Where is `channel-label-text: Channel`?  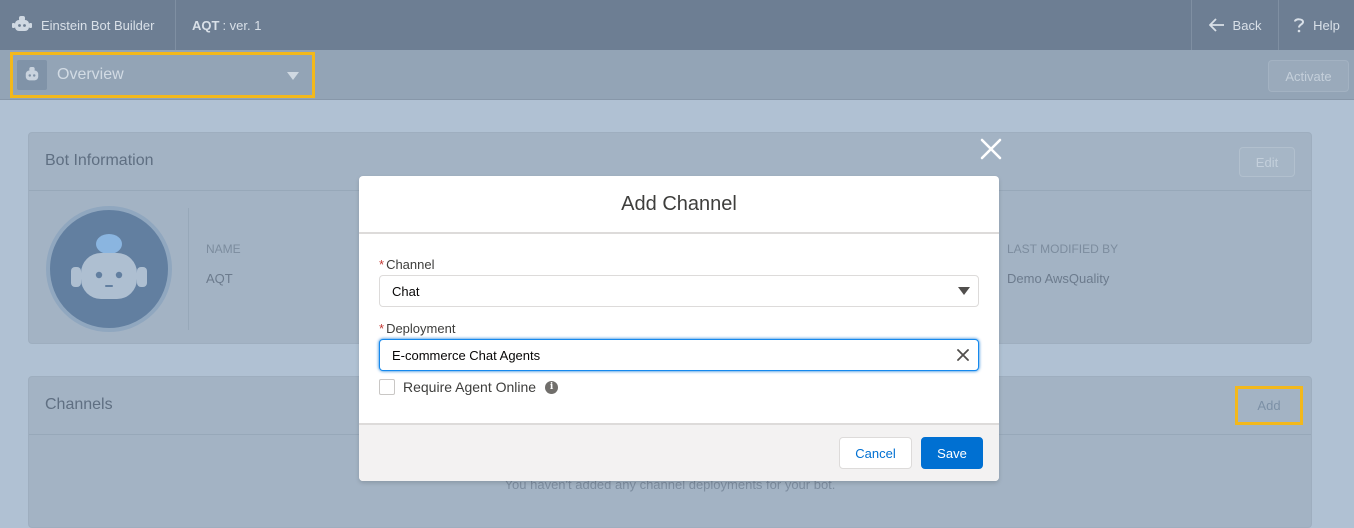
channel-label-text: Channel is located at coordinates (410, 264).